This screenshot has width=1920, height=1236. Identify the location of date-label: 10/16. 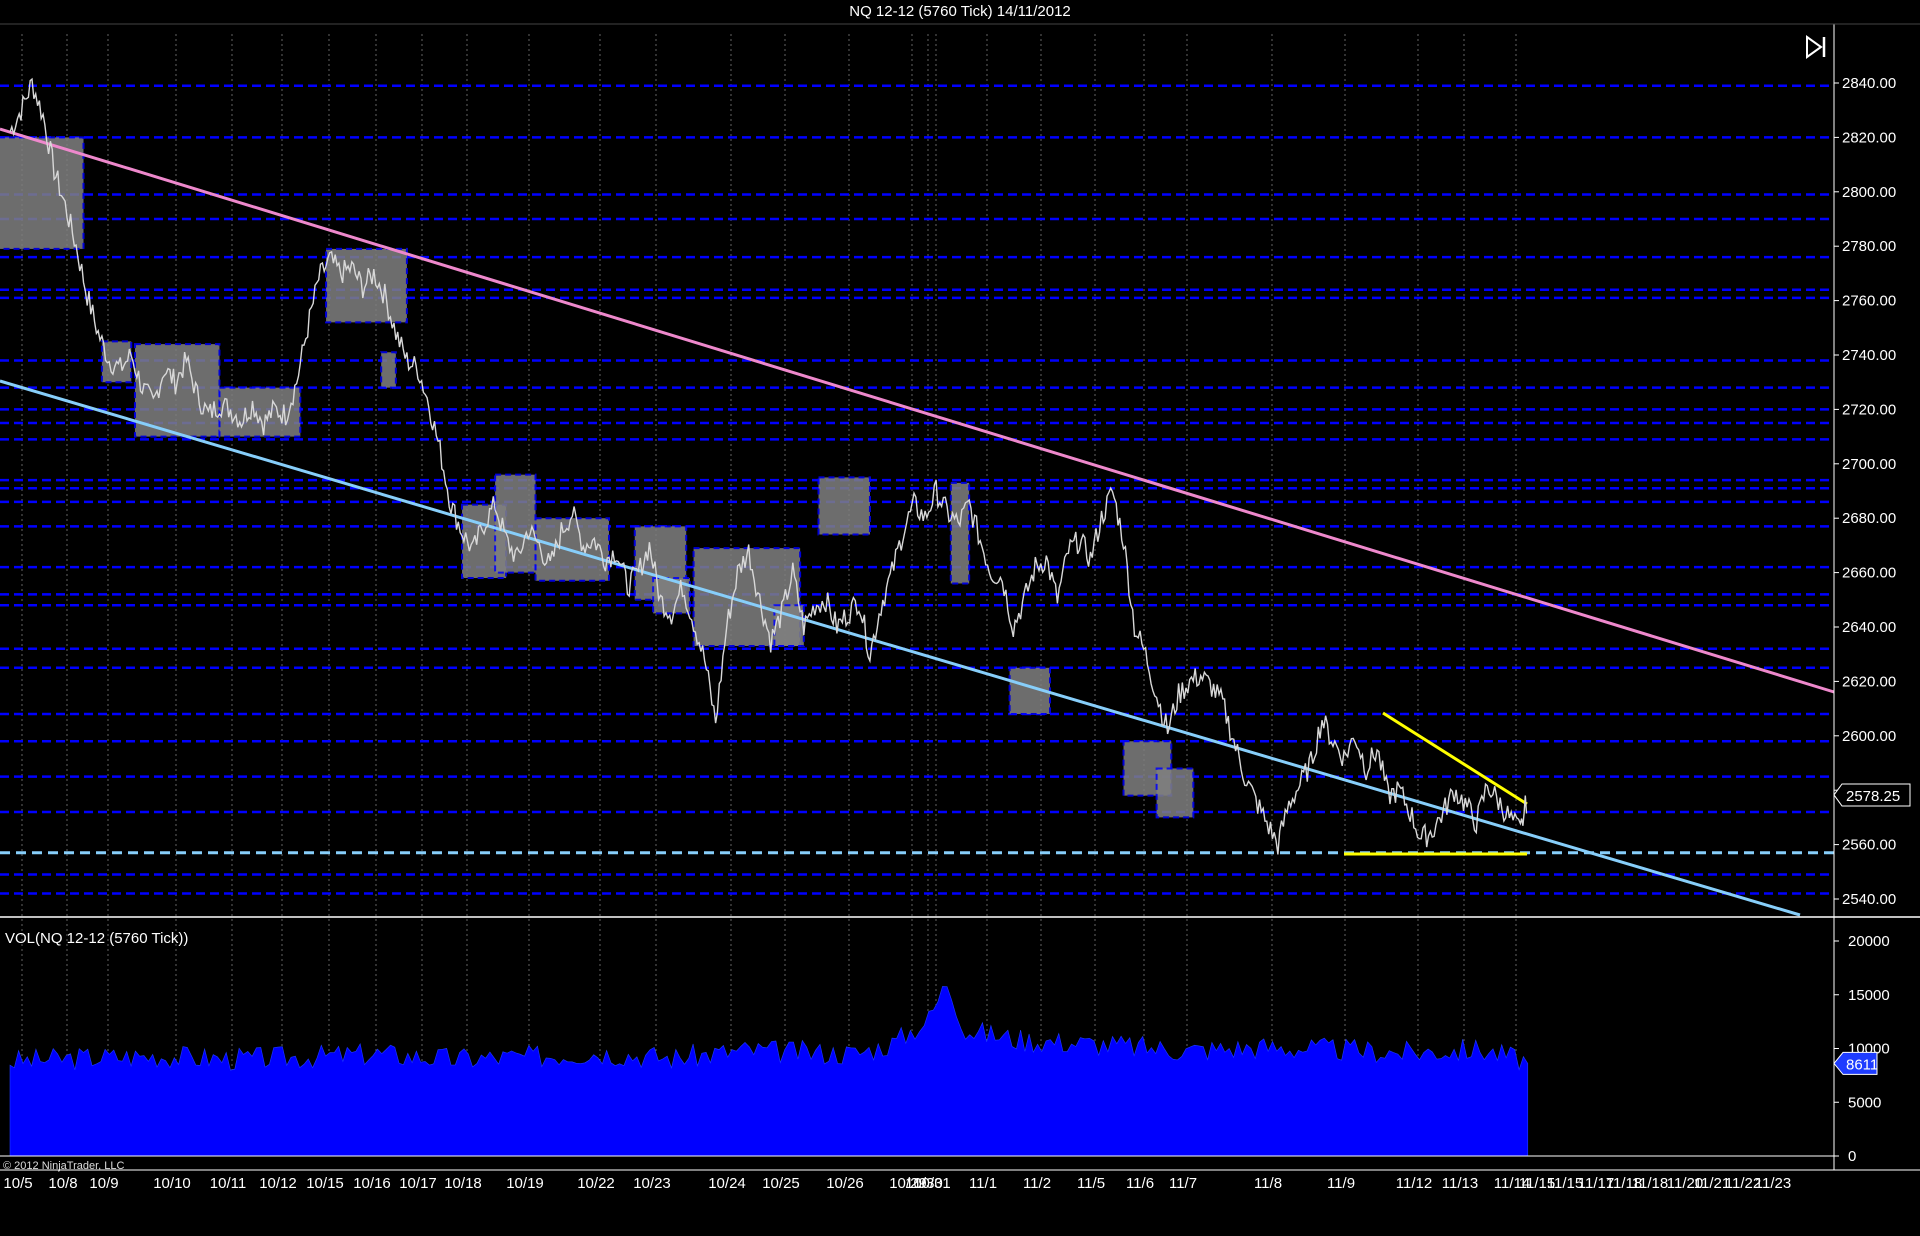
(372, 1183).